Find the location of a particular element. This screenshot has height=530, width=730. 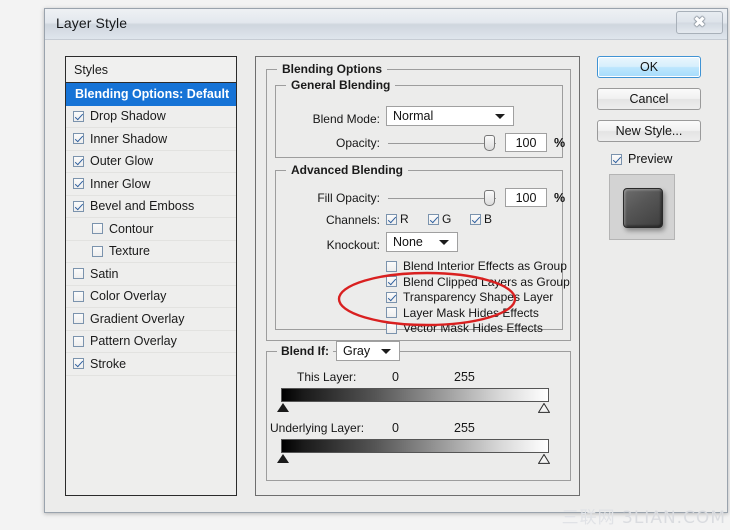

style-list-item-label: Bevel and Emboss is located at coordinates (142, 206).